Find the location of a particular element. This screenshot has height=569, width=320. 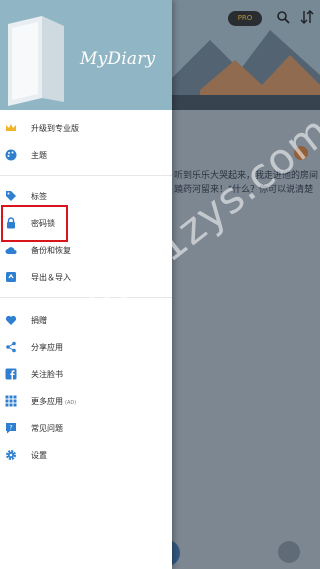

drawer-item-label: 常见问题 is located at coordinates (47, 428).